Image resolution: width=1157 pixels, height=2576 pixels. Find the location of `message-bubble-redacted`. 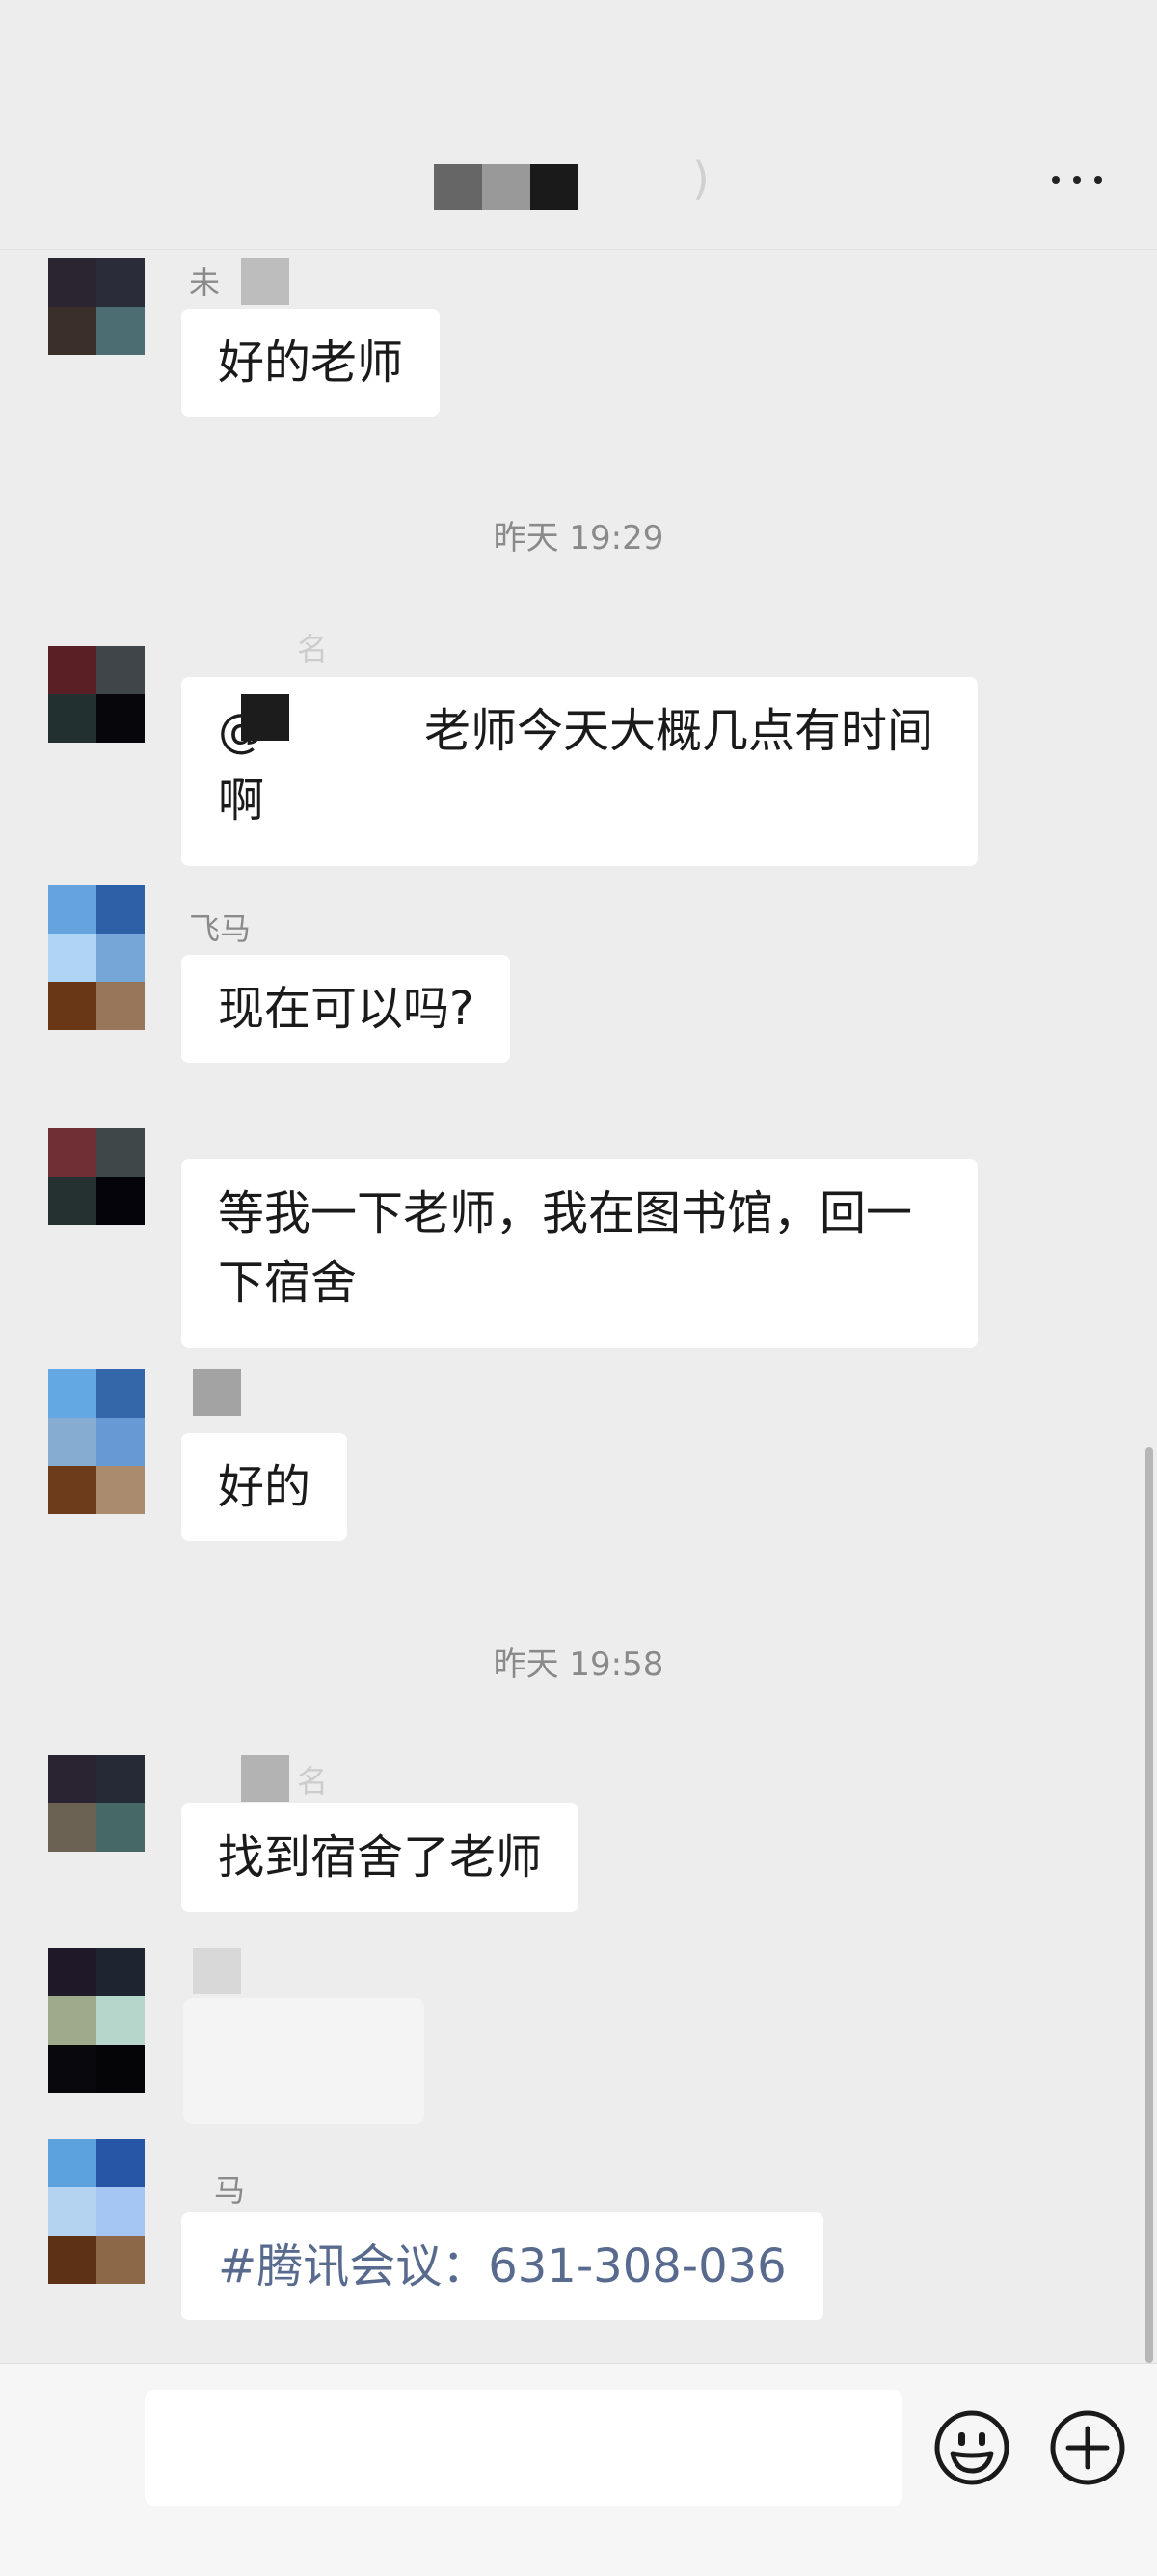

message-bubble-redacted is located at coordinates (303, 2061).